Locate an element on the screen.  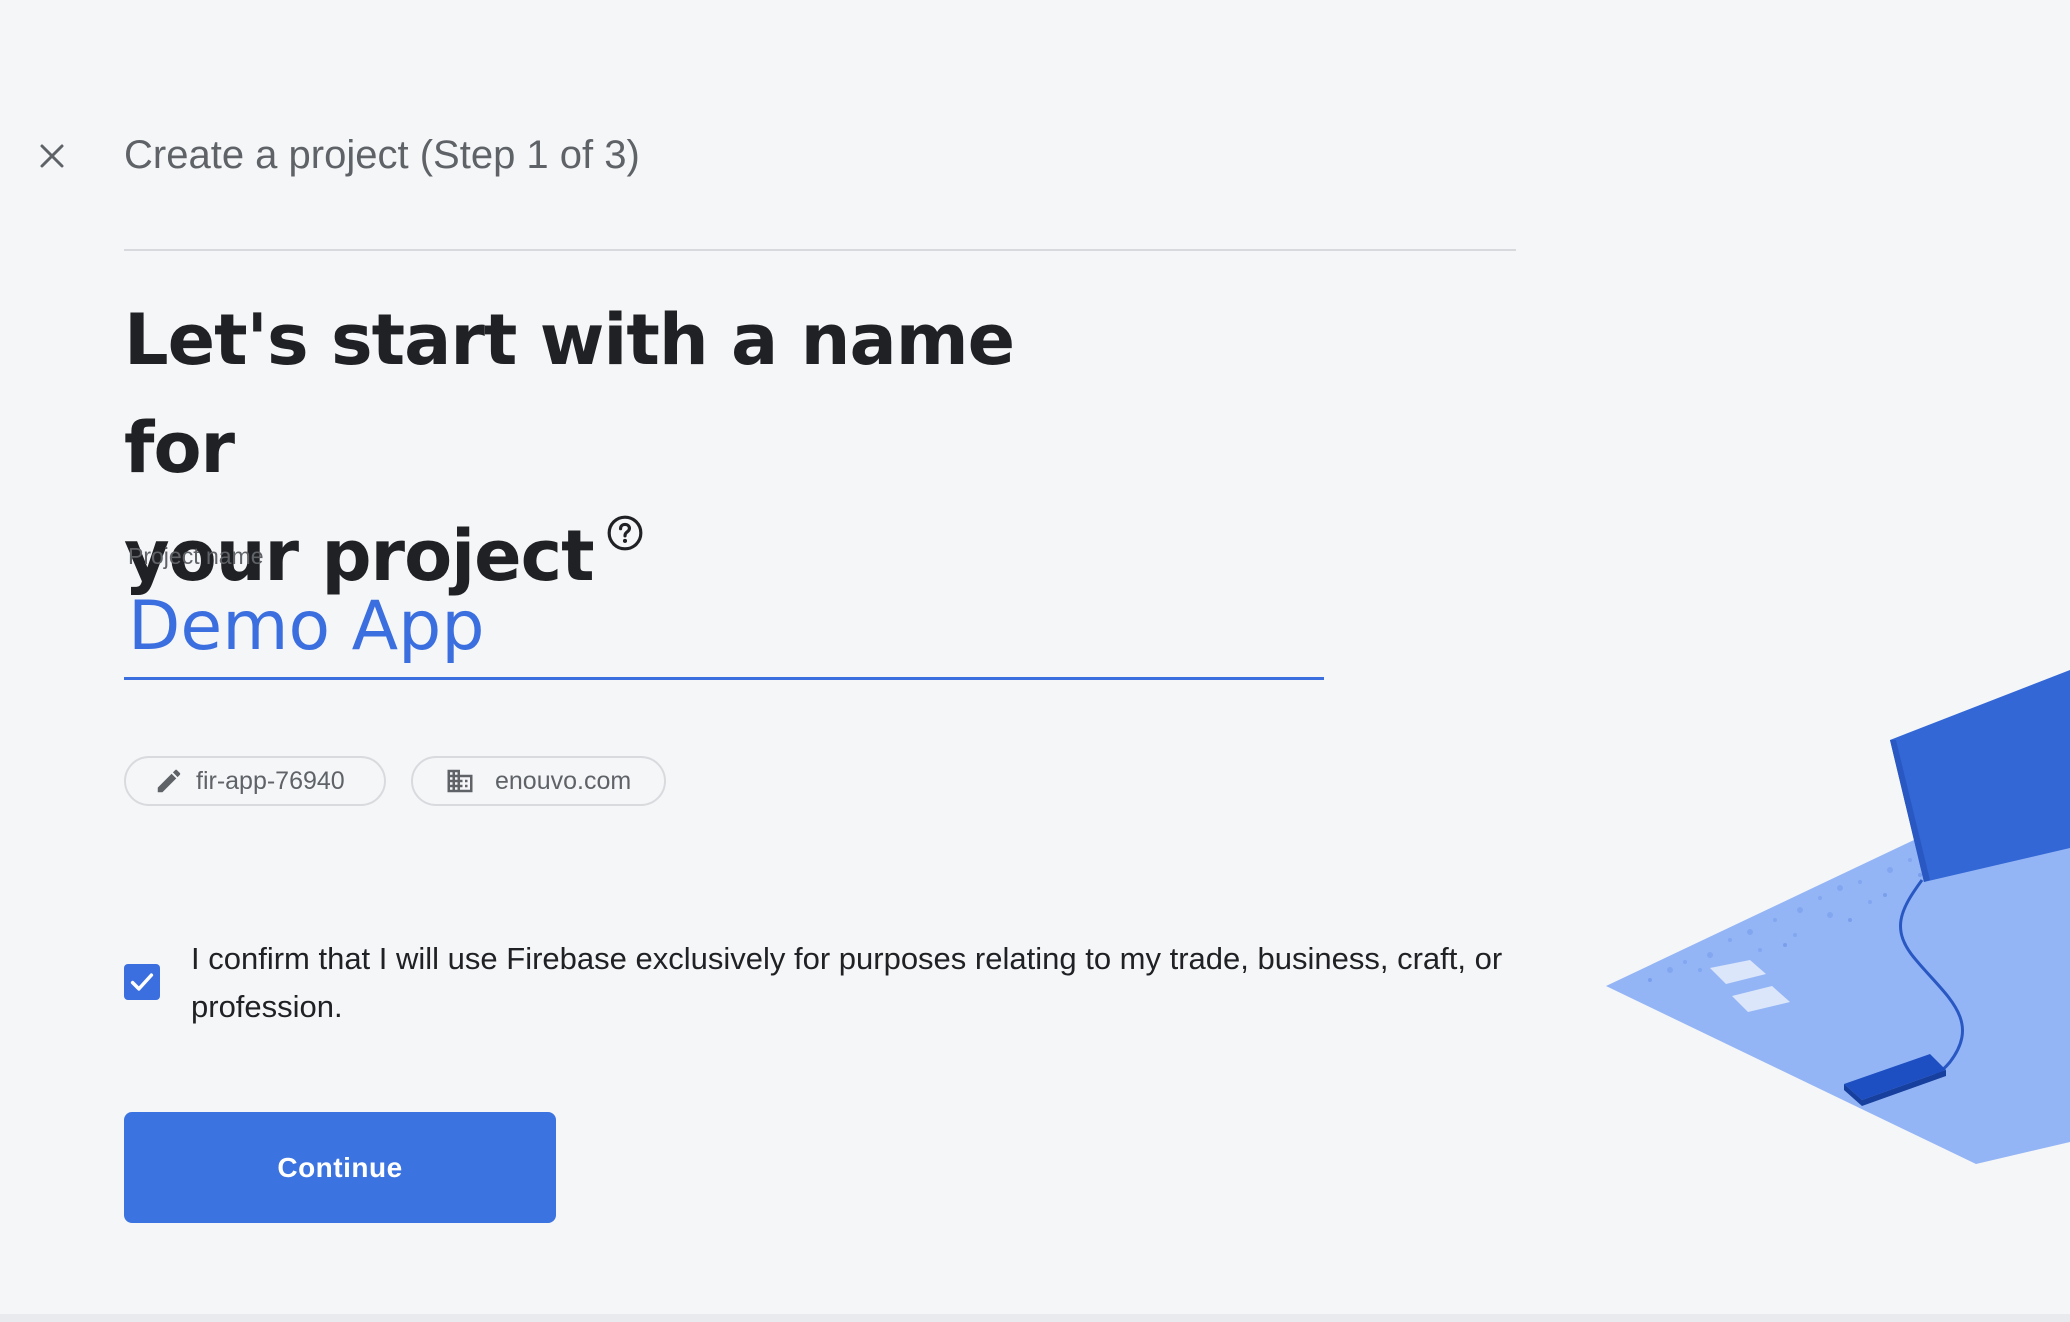
page-title: Create a project (Step 1 of 3) is located at coordinates (382, 155).